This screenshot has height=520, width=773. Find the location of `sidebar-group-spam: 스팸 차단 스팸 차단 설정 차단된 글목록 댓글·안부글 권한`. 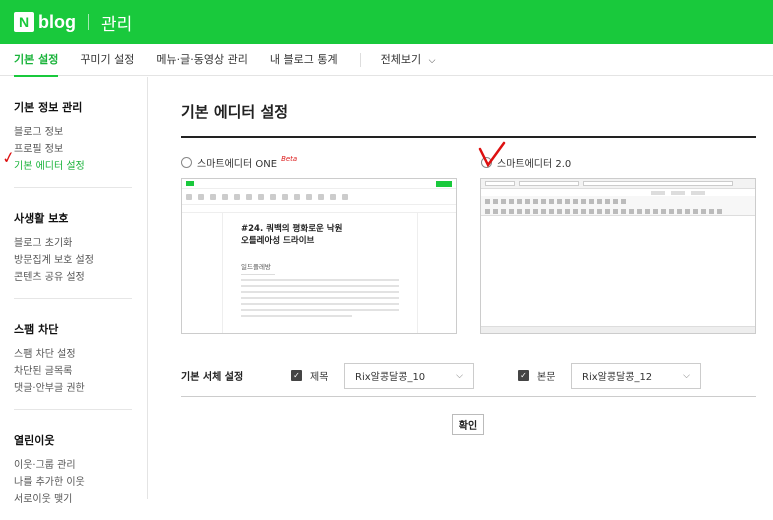

sidebar-group-spam: 스팸 차단 스팸 차단 설정 차단된 글목록 댓글·안부글 권한 is located at coordinates (73, 354).